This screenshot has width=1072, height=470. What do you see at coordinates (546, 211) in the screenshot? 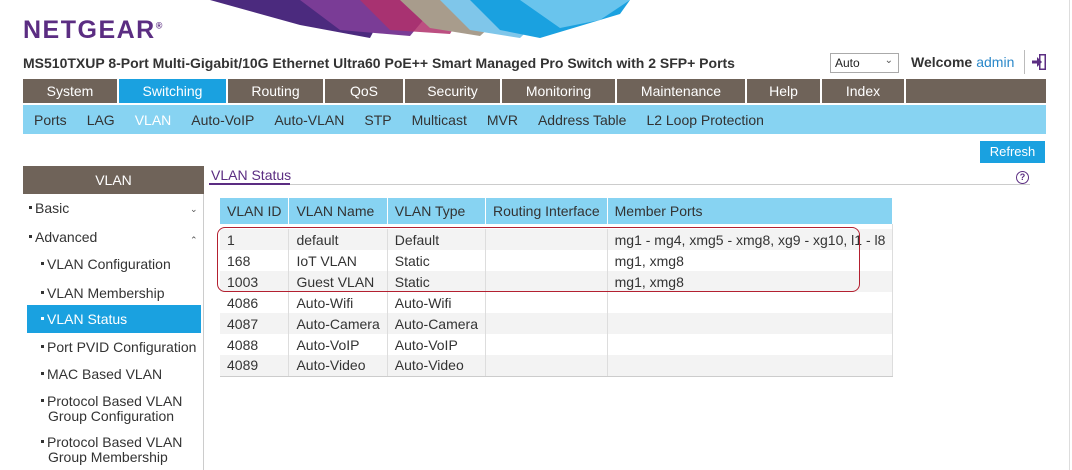
I see `column-header-routing-interface: Routing Interface` at bounding box center [546, 211].